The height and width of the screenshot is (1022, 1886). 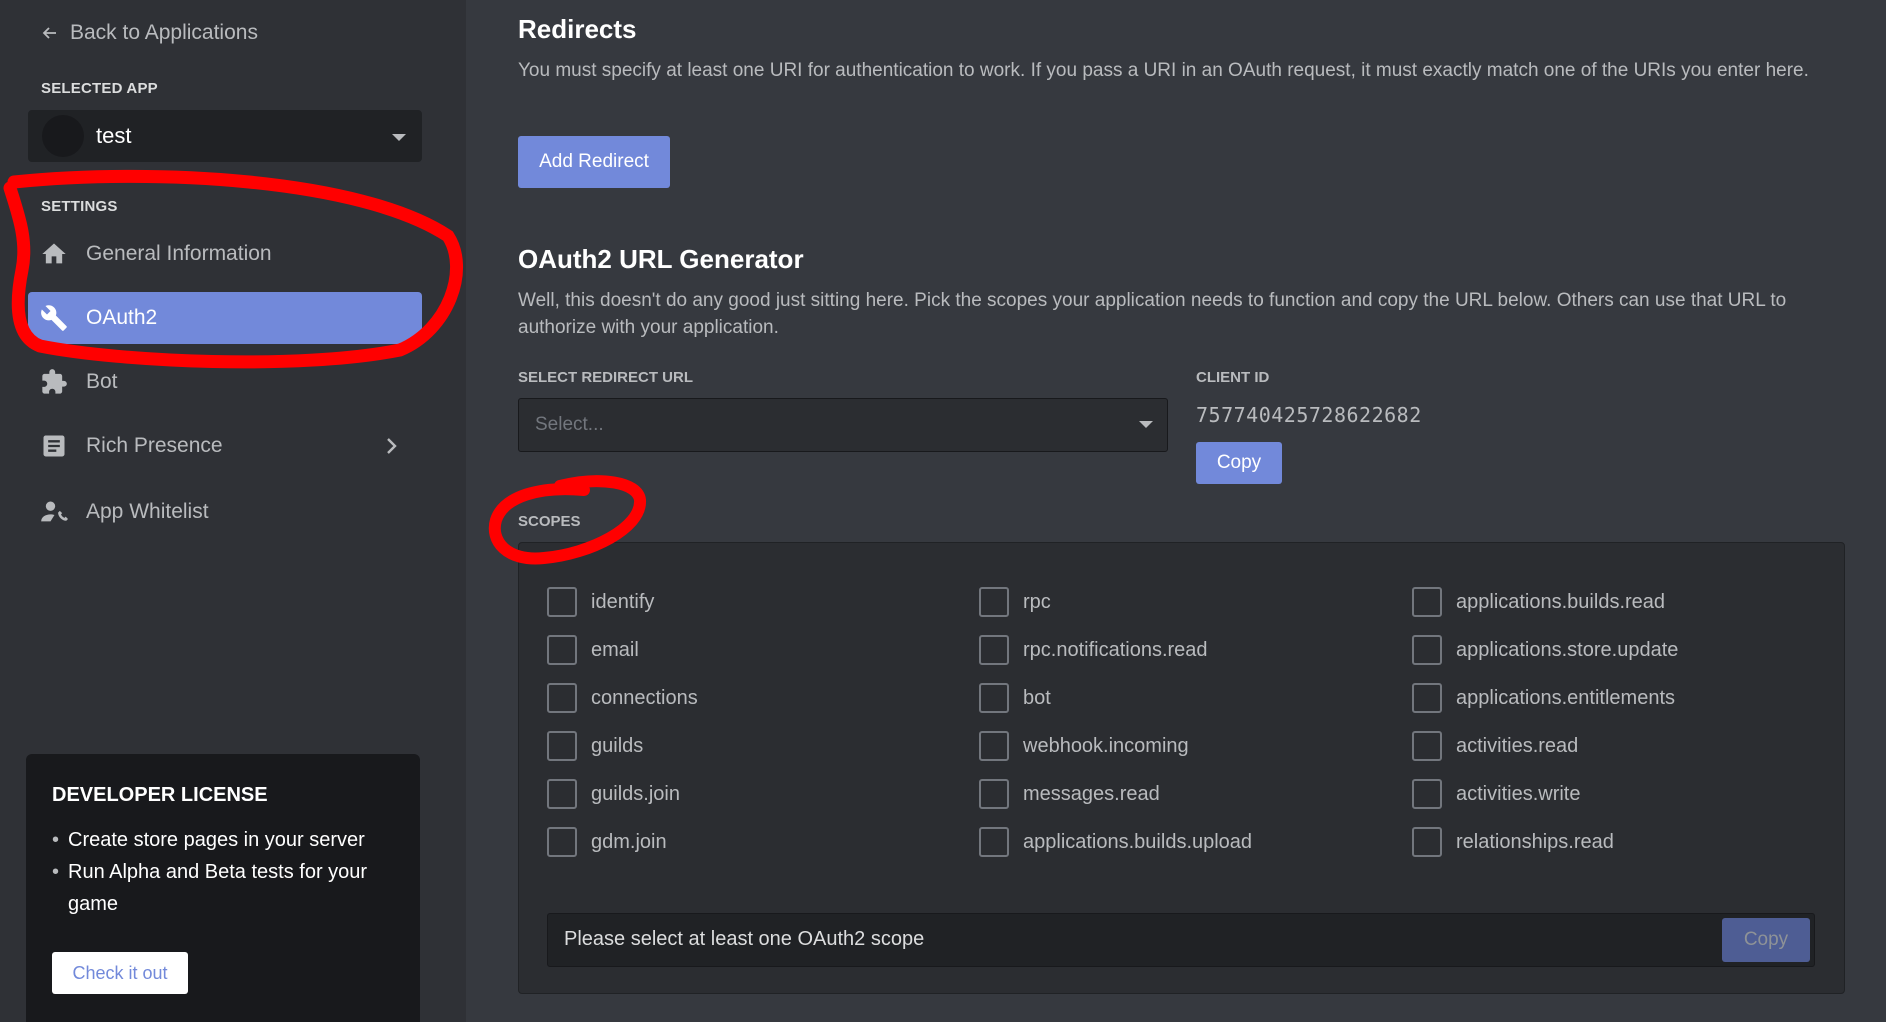 What do you see at coordinates (49, 33) in the screenshot?
I see `arrow-left-icon` at bounding box center [49, 33].